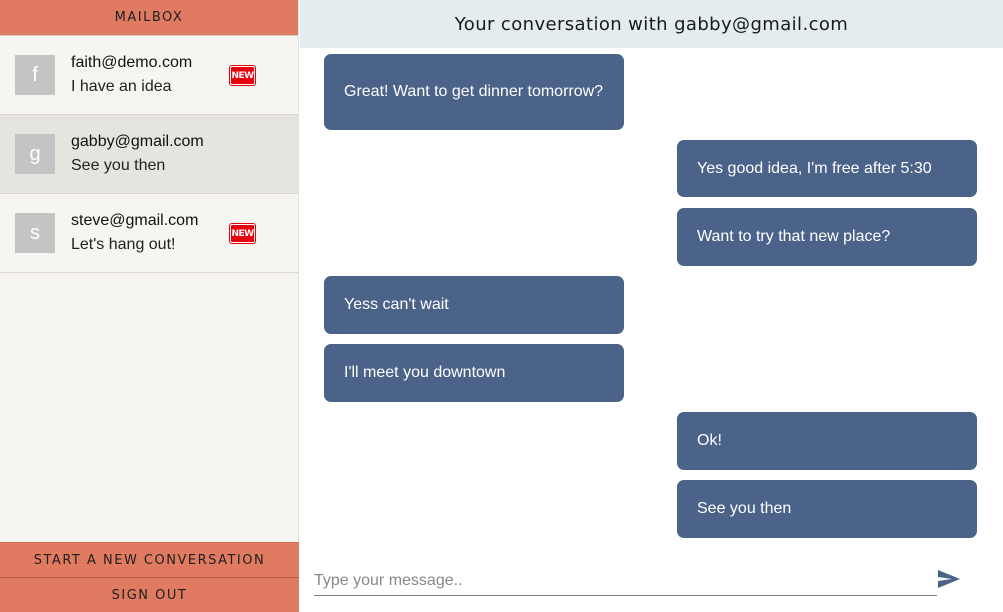 This screenshot has height=612, width=1003. What do you see at coordinates (651, 24) in the screenshot?
I see `conversation-header: Your conversation with gabby@gmail.com` at bounding box center [651, 24].